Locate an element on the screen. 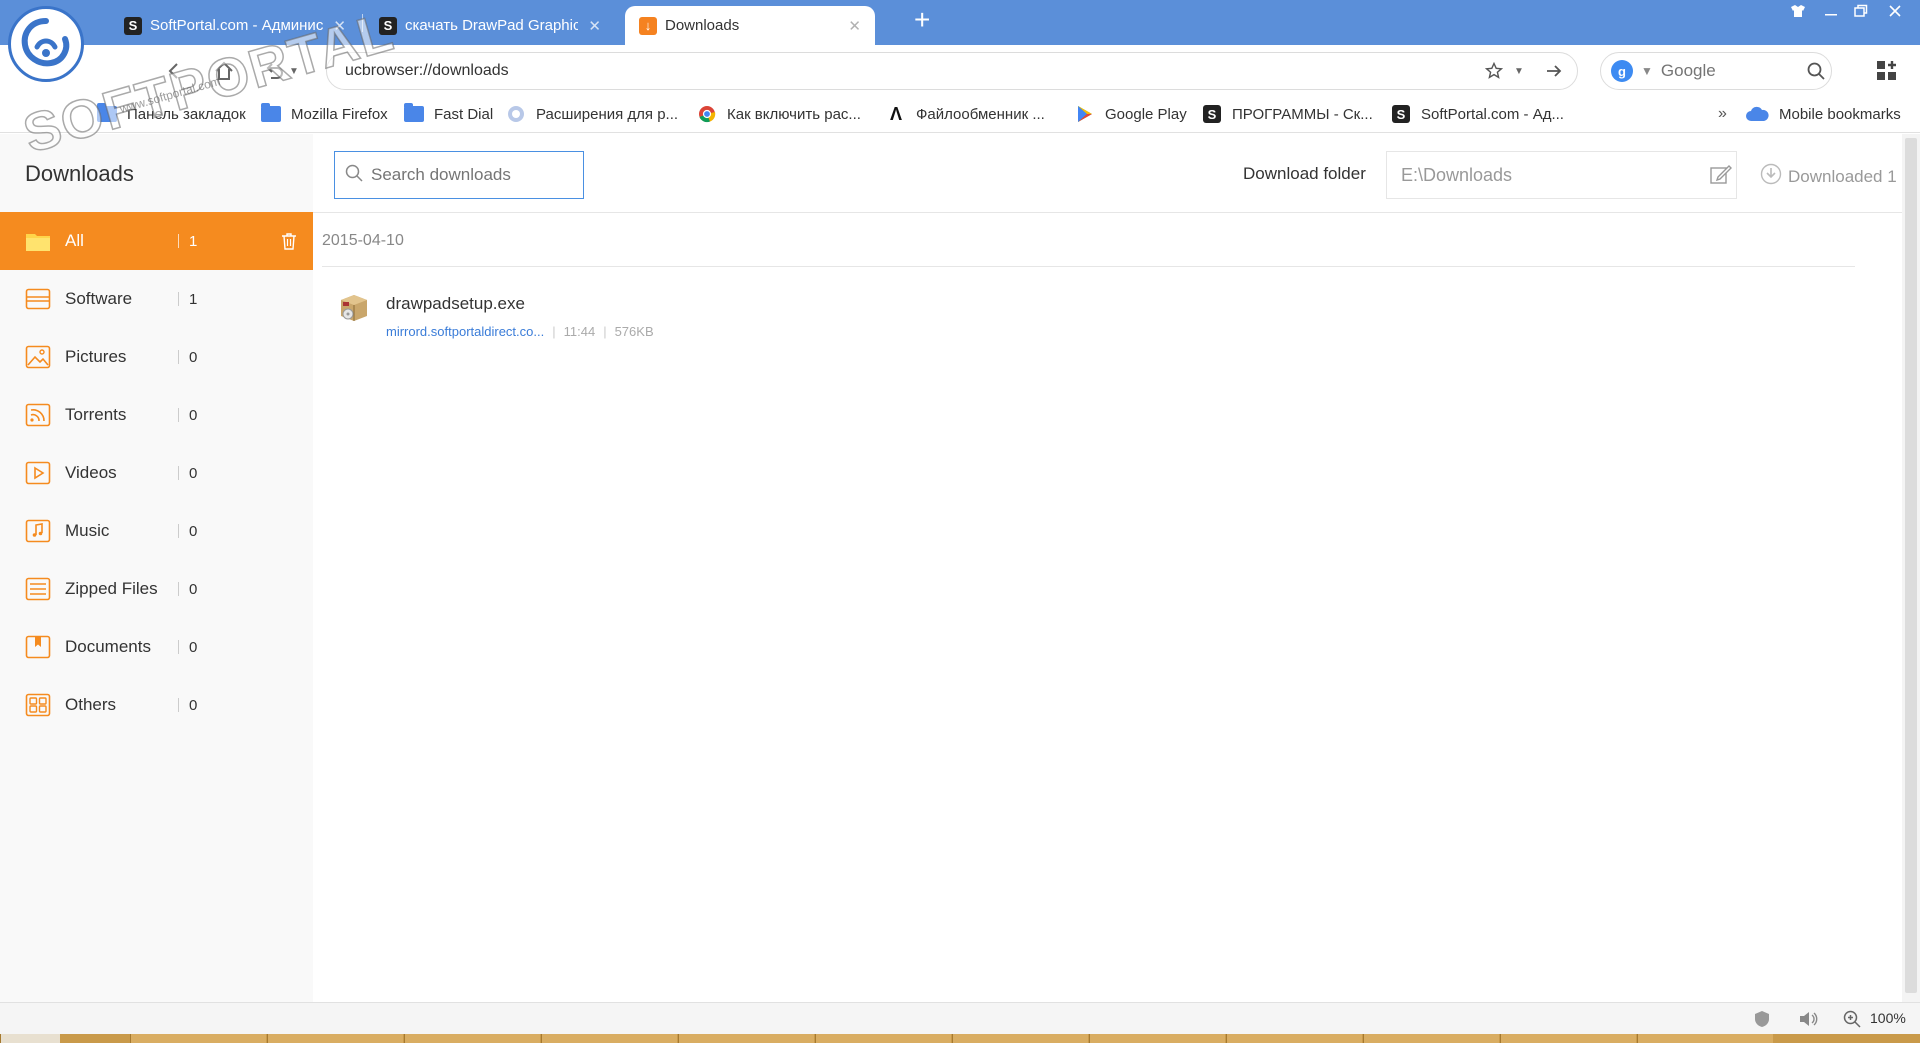 Image resolution: width=1920 pixels, height=1043 pixels. mobile-bookmarks: Mobile bookmarks is located at coordinates (1823, 114).